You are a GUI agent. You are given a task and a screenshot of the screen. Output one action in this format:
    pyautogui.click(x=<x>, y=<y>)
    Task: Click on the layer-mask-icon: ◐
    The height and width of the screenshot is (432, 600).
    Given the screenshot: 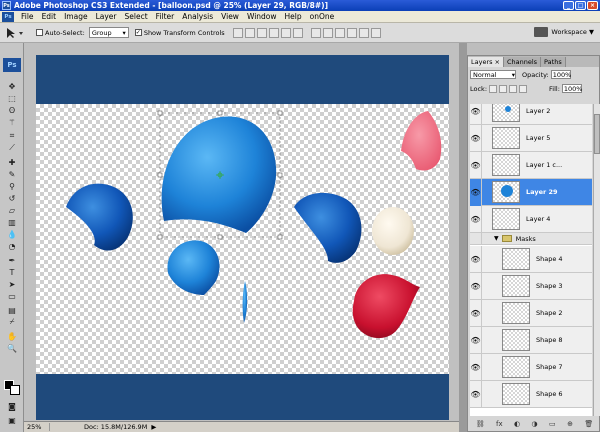 What is the action you would take?
    pyautogui.click(x=517, y=424)
    